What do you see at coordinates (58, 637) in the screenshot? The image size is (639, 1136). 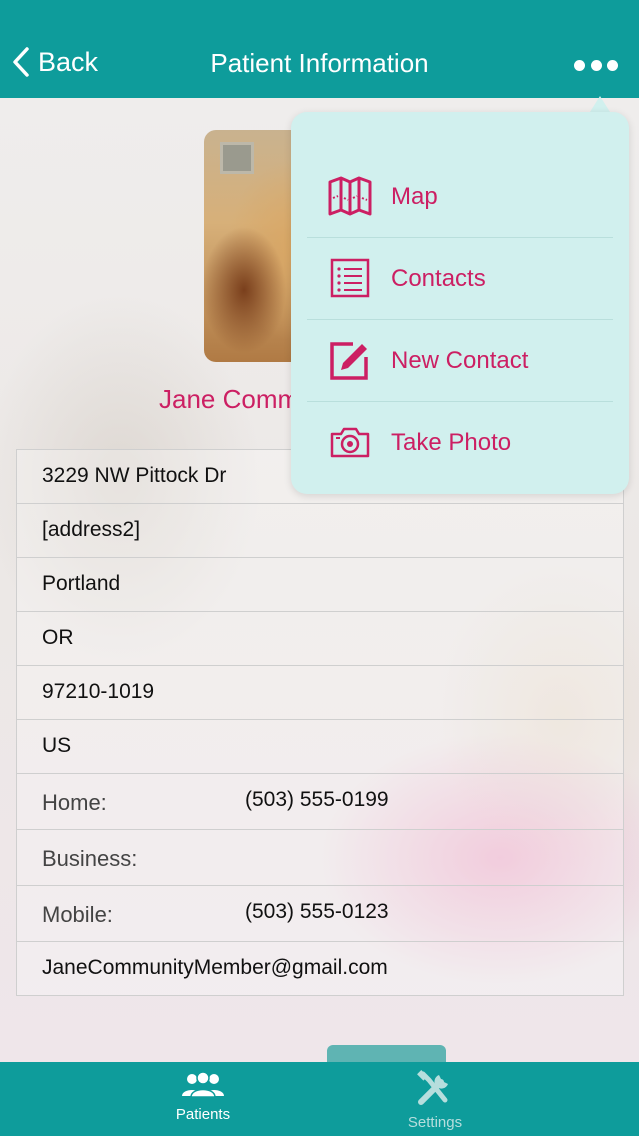 I see `state-value: OR` at bounding box center [58, 637].